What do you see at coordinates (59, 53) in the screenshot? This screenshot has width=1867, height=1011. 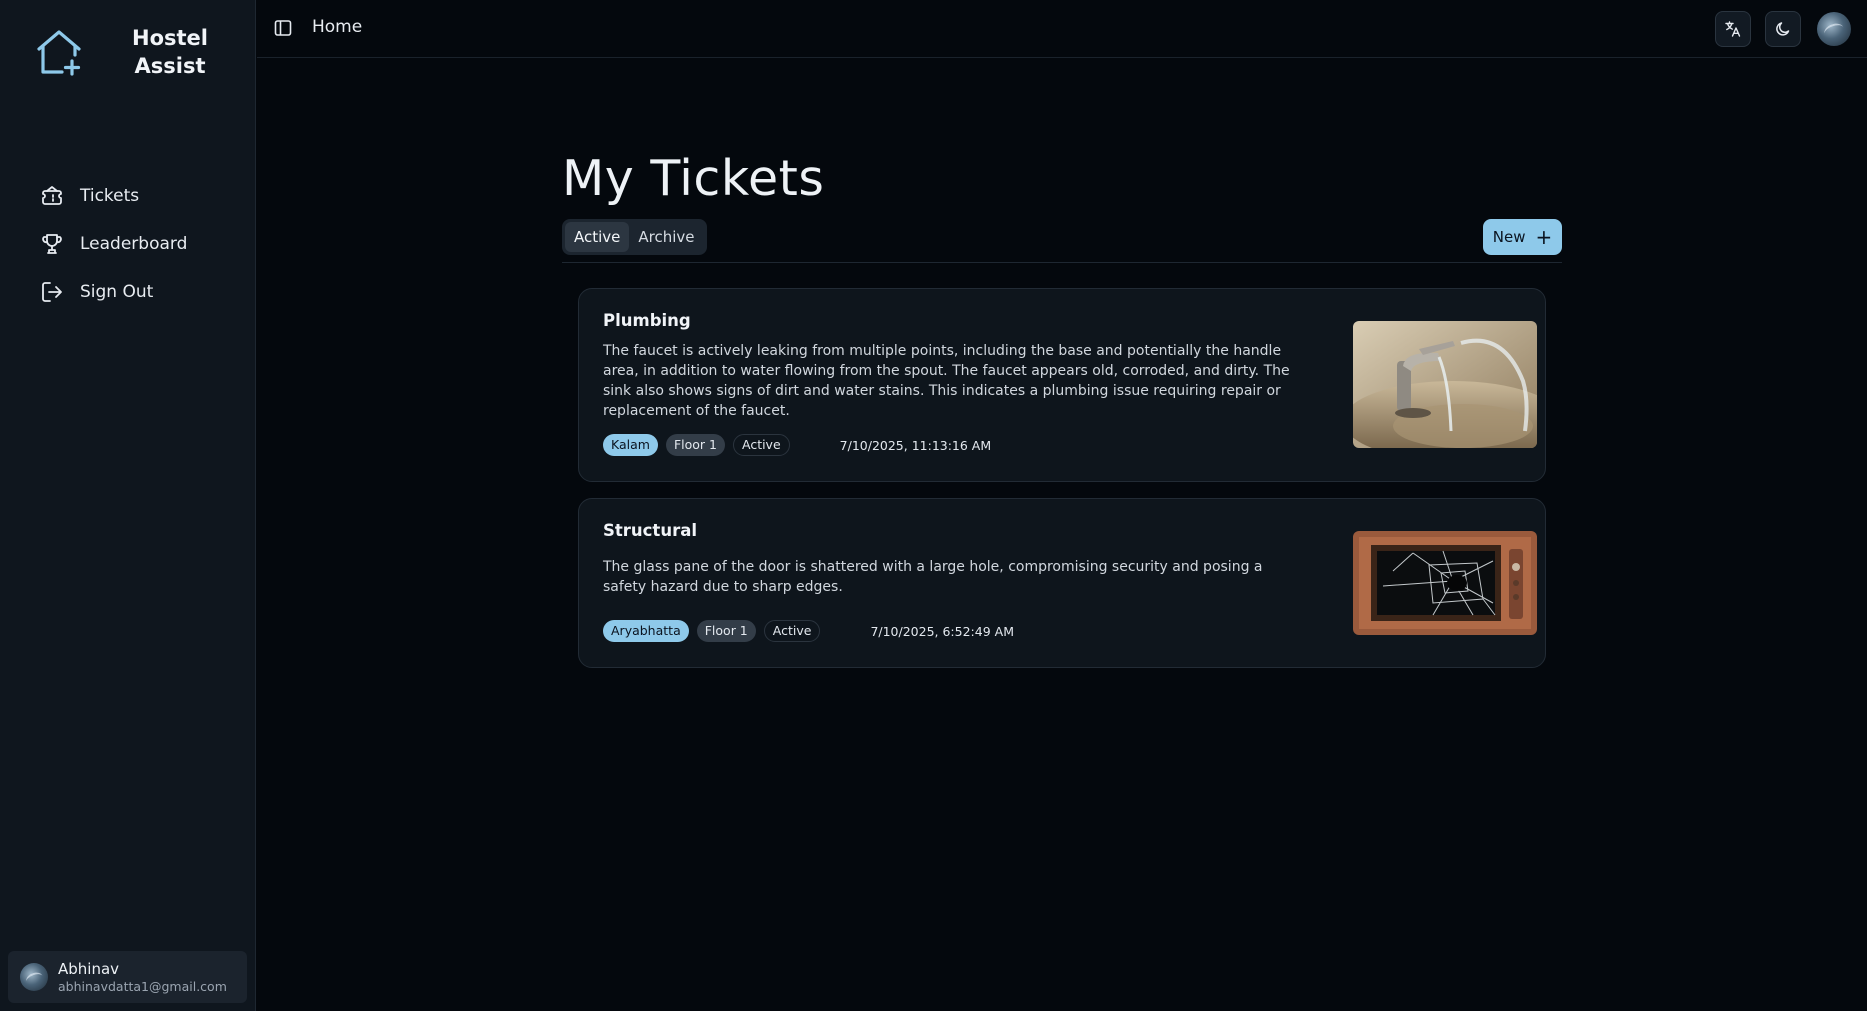 I see `home-plus-icon` at bounding box center [59, 53].